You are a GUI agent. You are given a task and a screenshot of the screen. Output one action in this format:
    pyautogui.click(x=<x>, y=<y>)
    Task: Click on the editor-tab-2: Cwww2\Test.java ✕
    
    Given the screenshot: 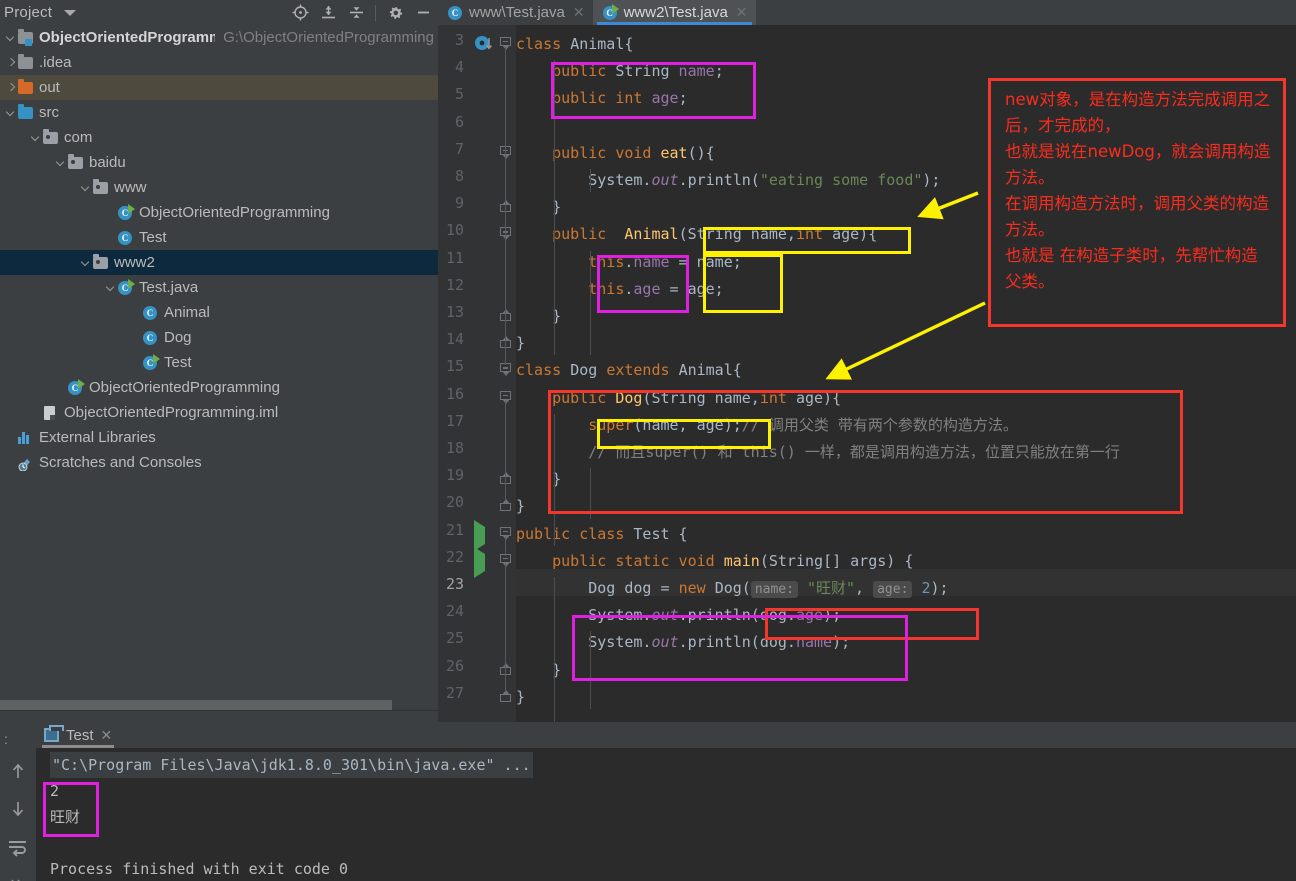 What is the action you would take?
    pyautogui.click(x=674, y=12)
    